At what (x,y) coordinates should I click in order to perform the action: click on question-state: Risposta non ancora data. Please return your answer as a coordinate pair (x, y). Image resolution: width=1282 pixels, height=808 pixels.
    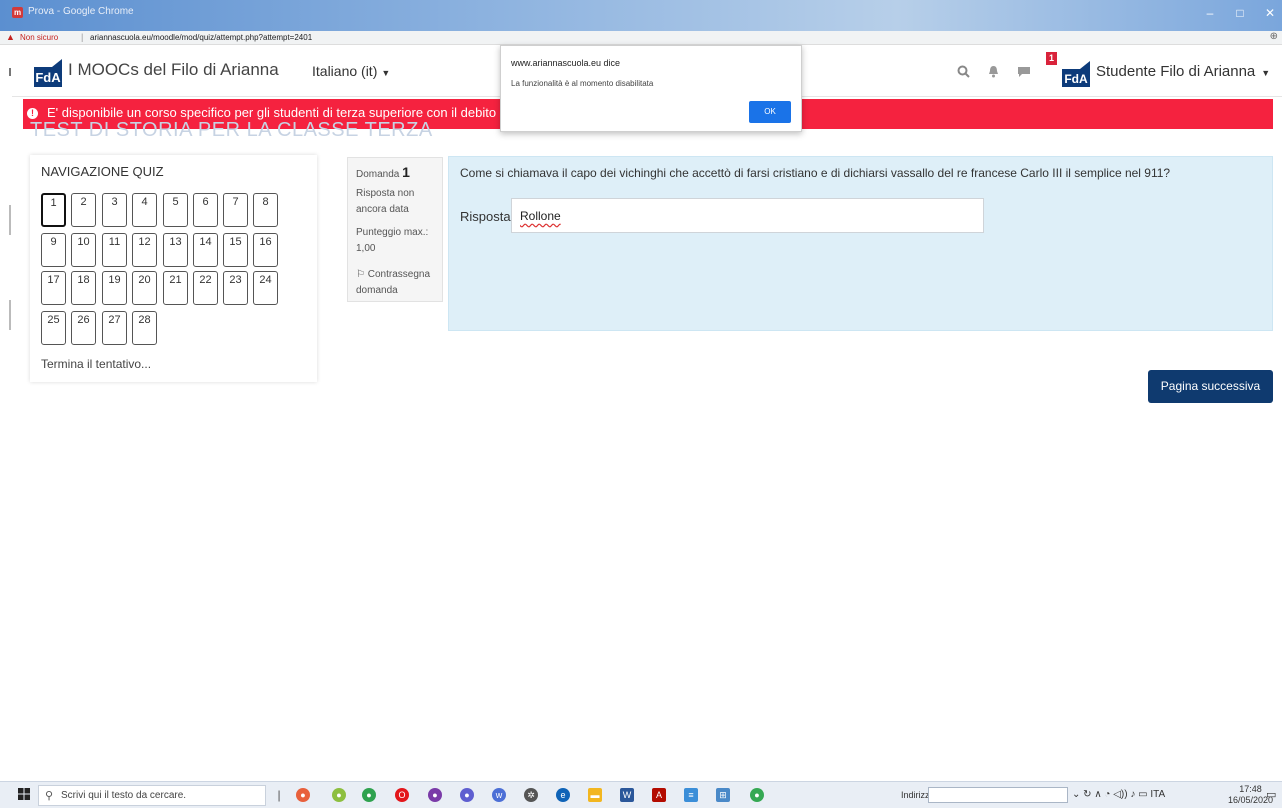
    Looking at the image, I should click on (385, 201).